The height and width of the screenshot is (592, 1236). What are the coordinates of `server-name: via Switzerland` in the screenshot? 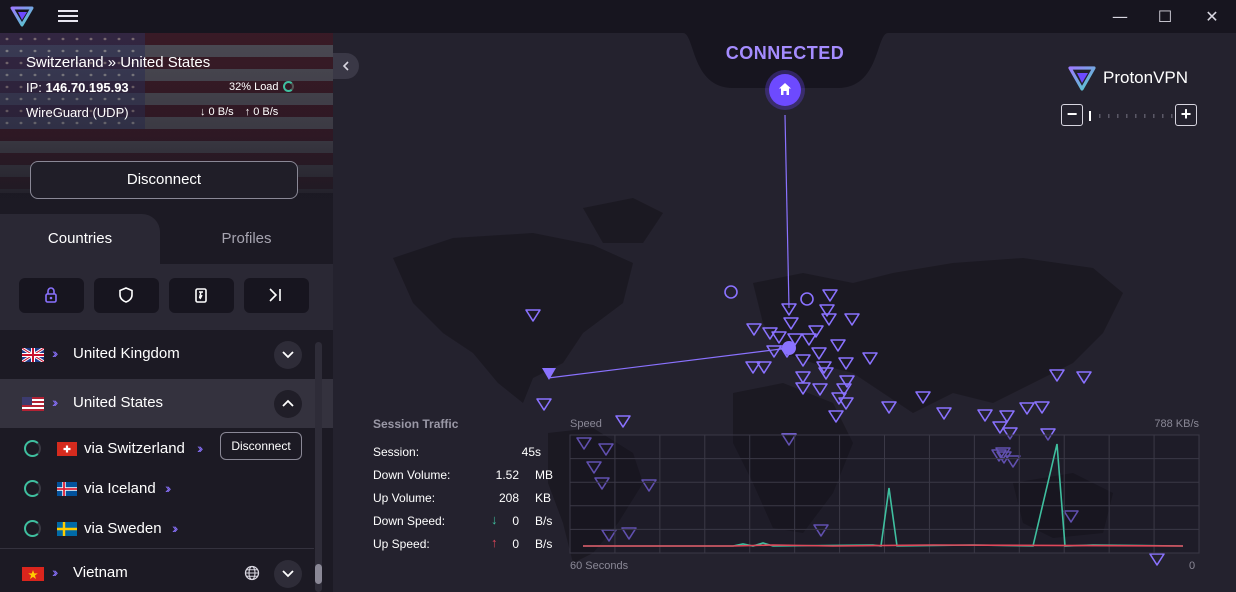 It's located at (134, 448).